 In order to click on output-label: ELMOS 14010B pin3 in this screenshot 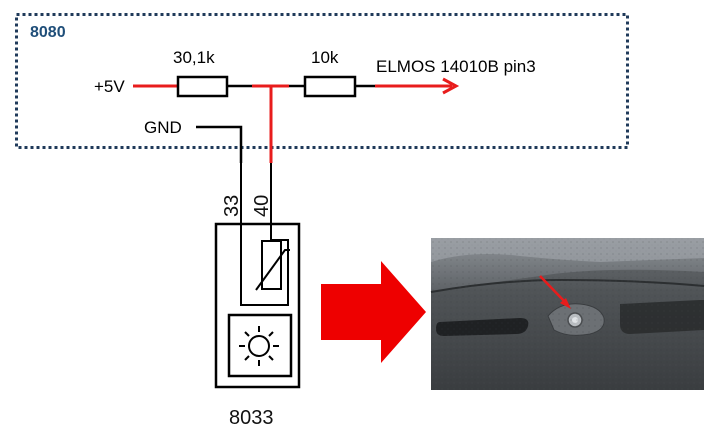, I will do `click(456, 66)`.